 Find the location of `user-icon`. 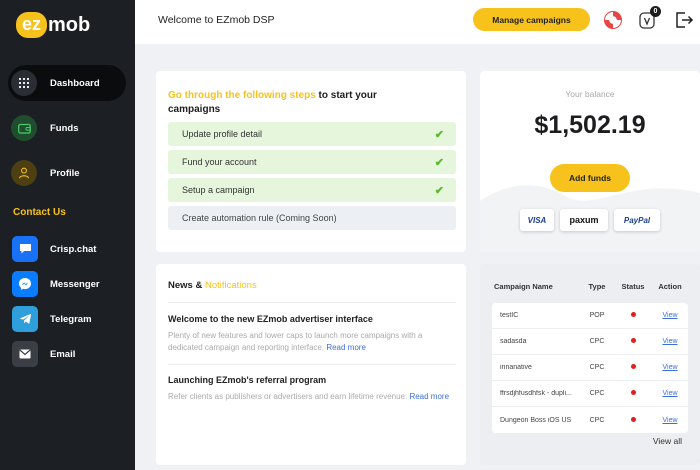

user-icon is located at coordinates (24, 173).